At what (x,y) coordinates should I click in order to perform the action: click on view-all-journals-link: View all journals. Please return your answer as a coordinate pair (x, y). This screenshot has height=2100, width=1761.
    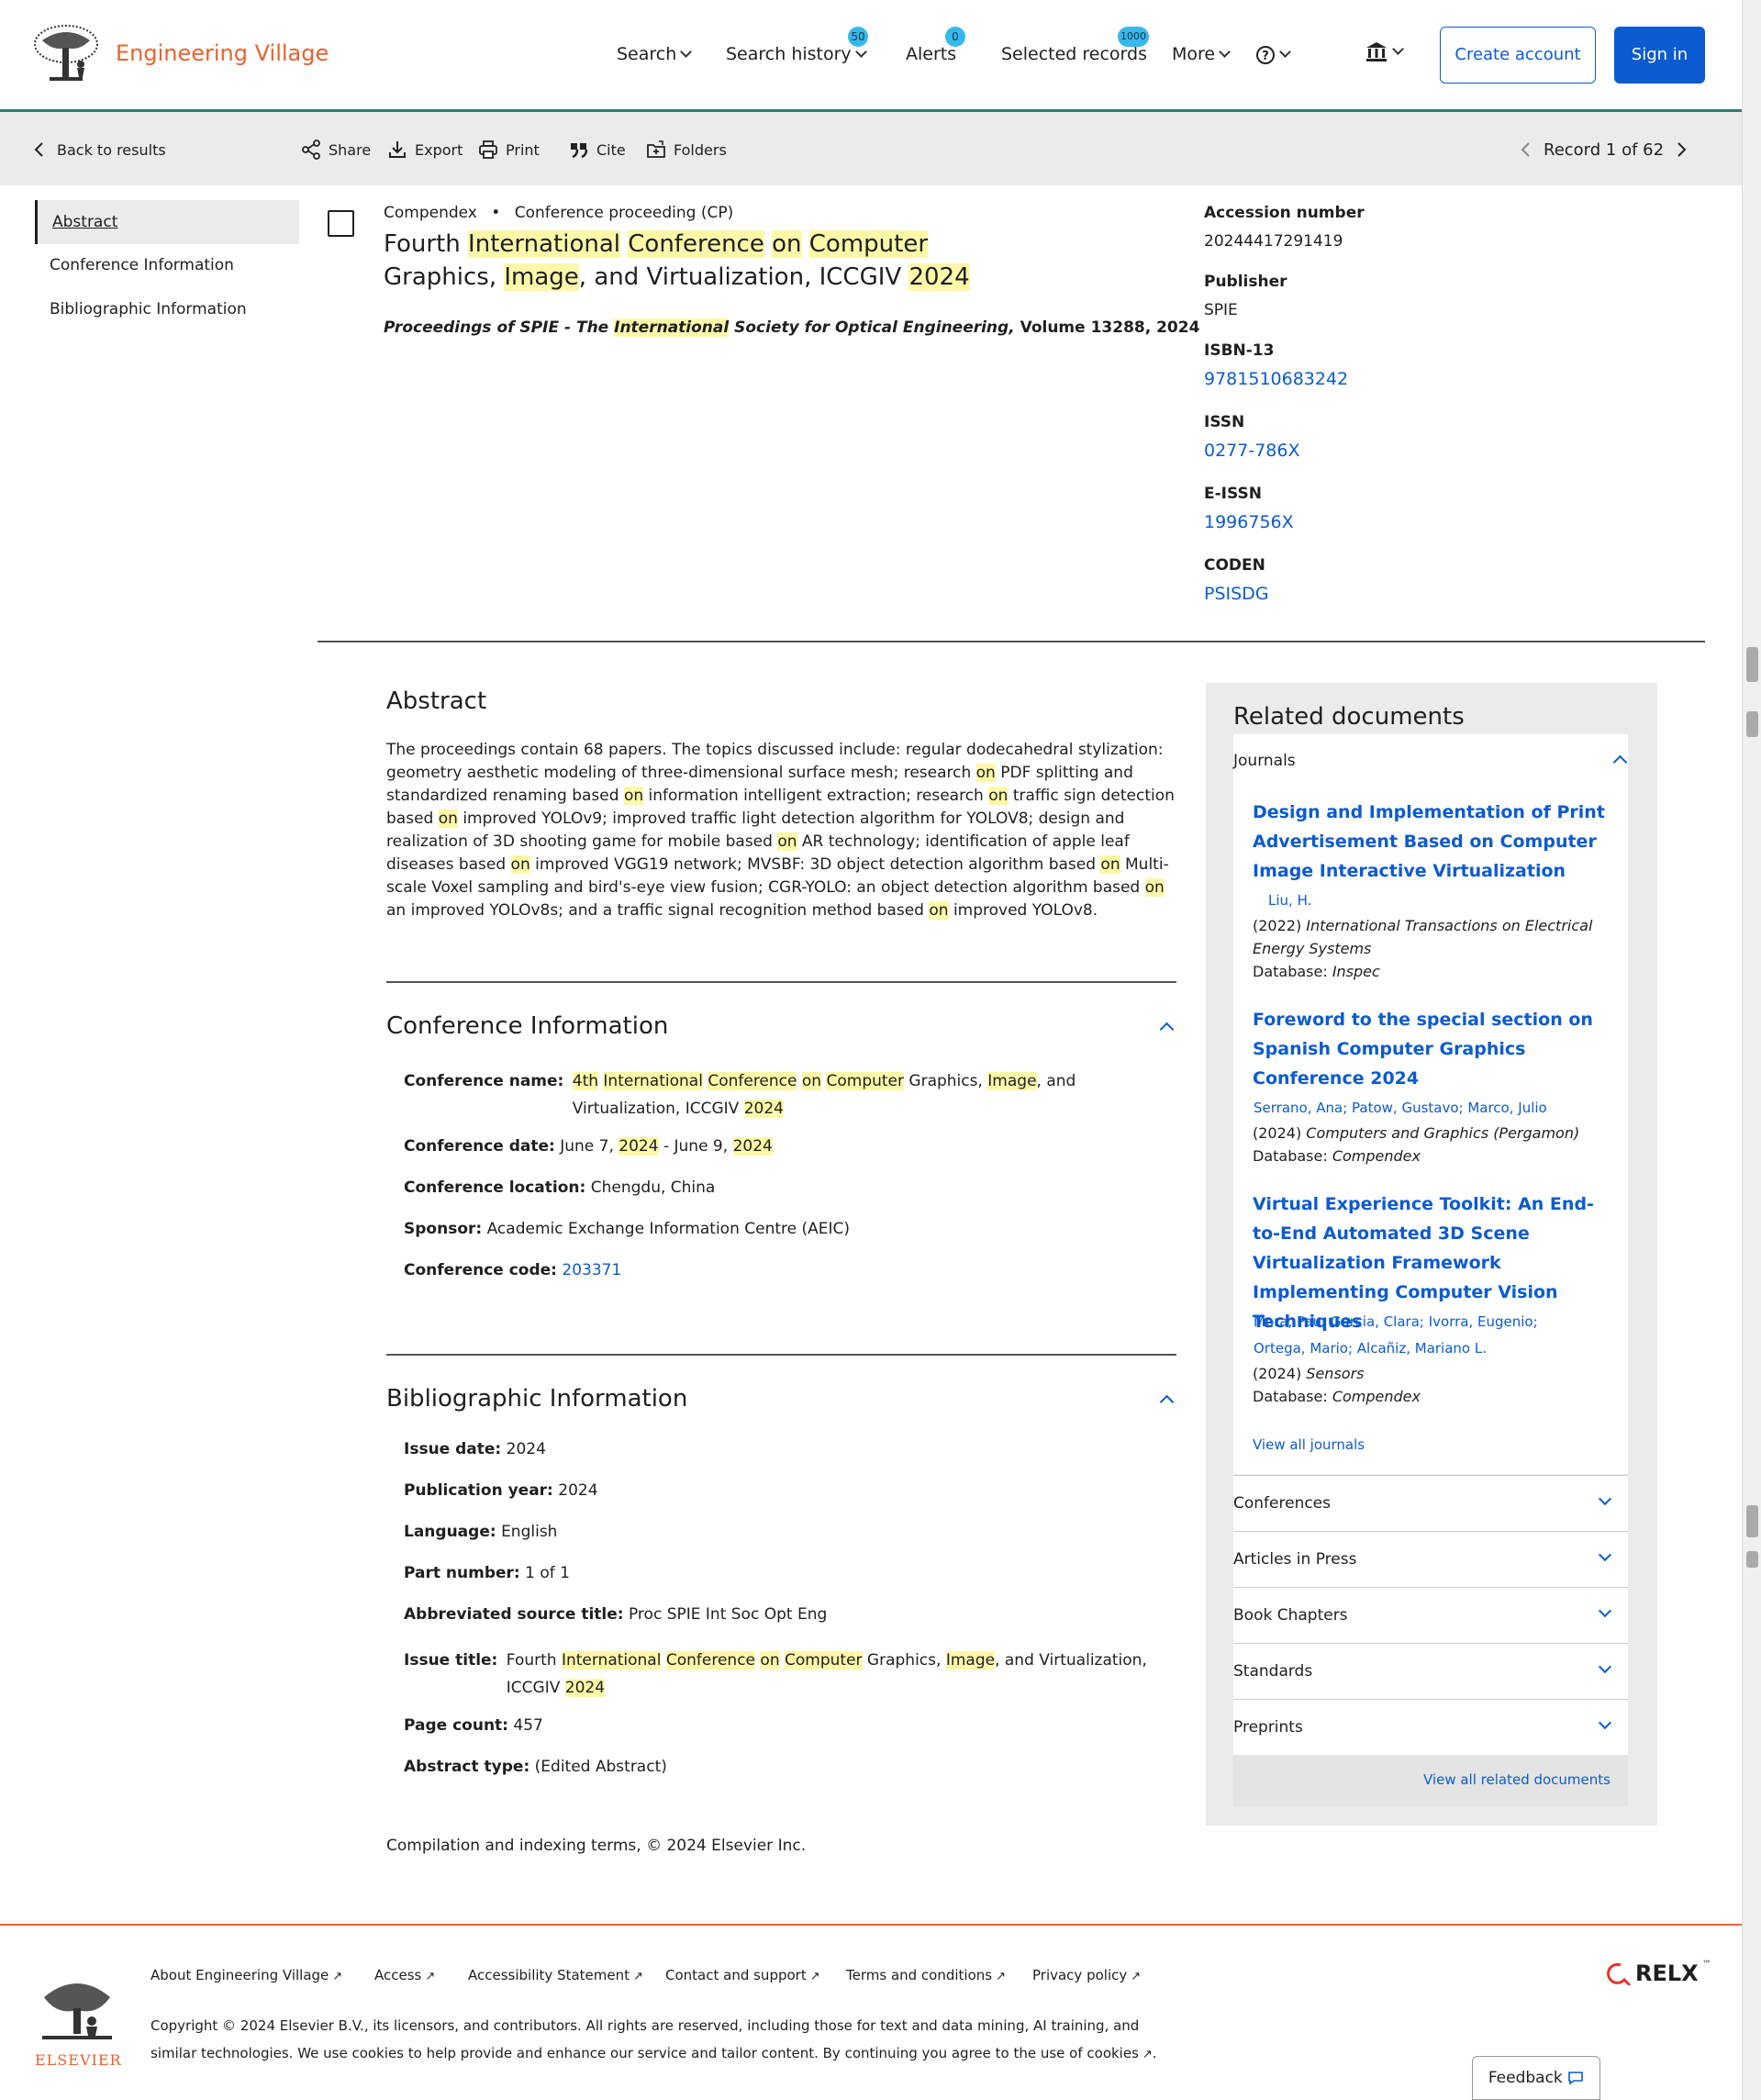
    Looking at the image, I should click on (1309, 1444).